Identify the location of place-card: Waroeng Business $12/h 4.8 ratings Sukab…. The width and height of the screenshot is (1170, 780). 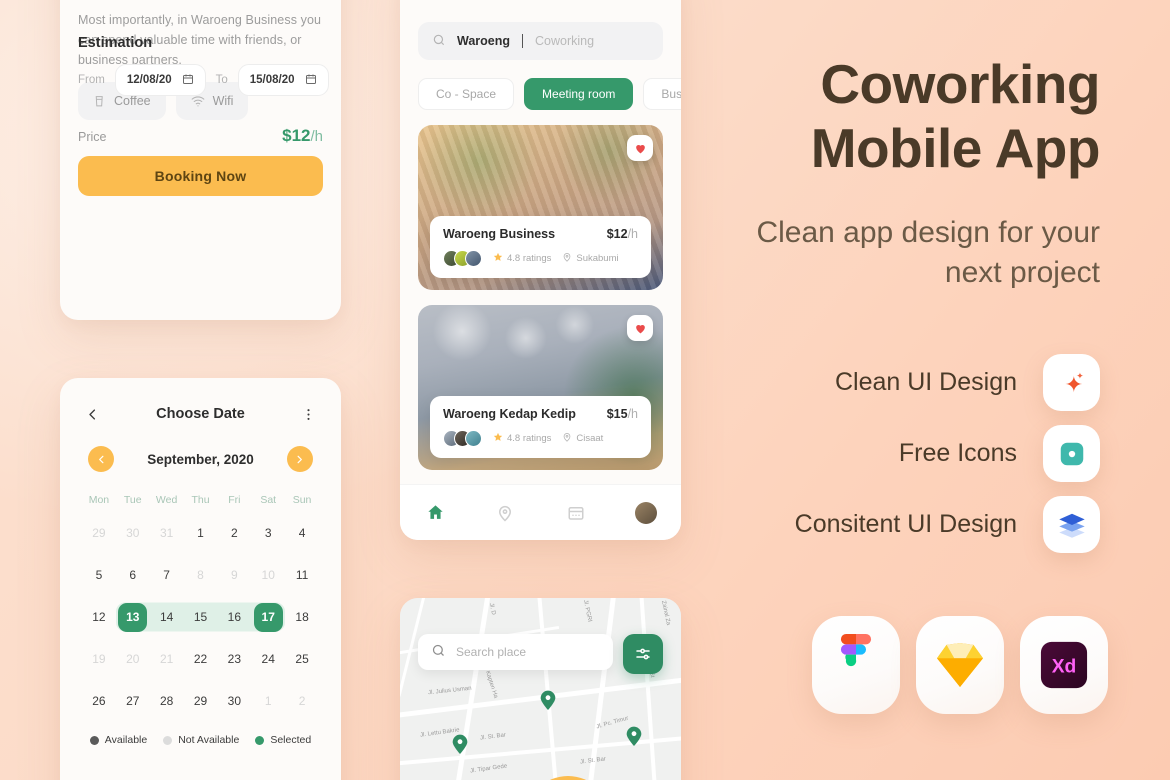
(540, 207).